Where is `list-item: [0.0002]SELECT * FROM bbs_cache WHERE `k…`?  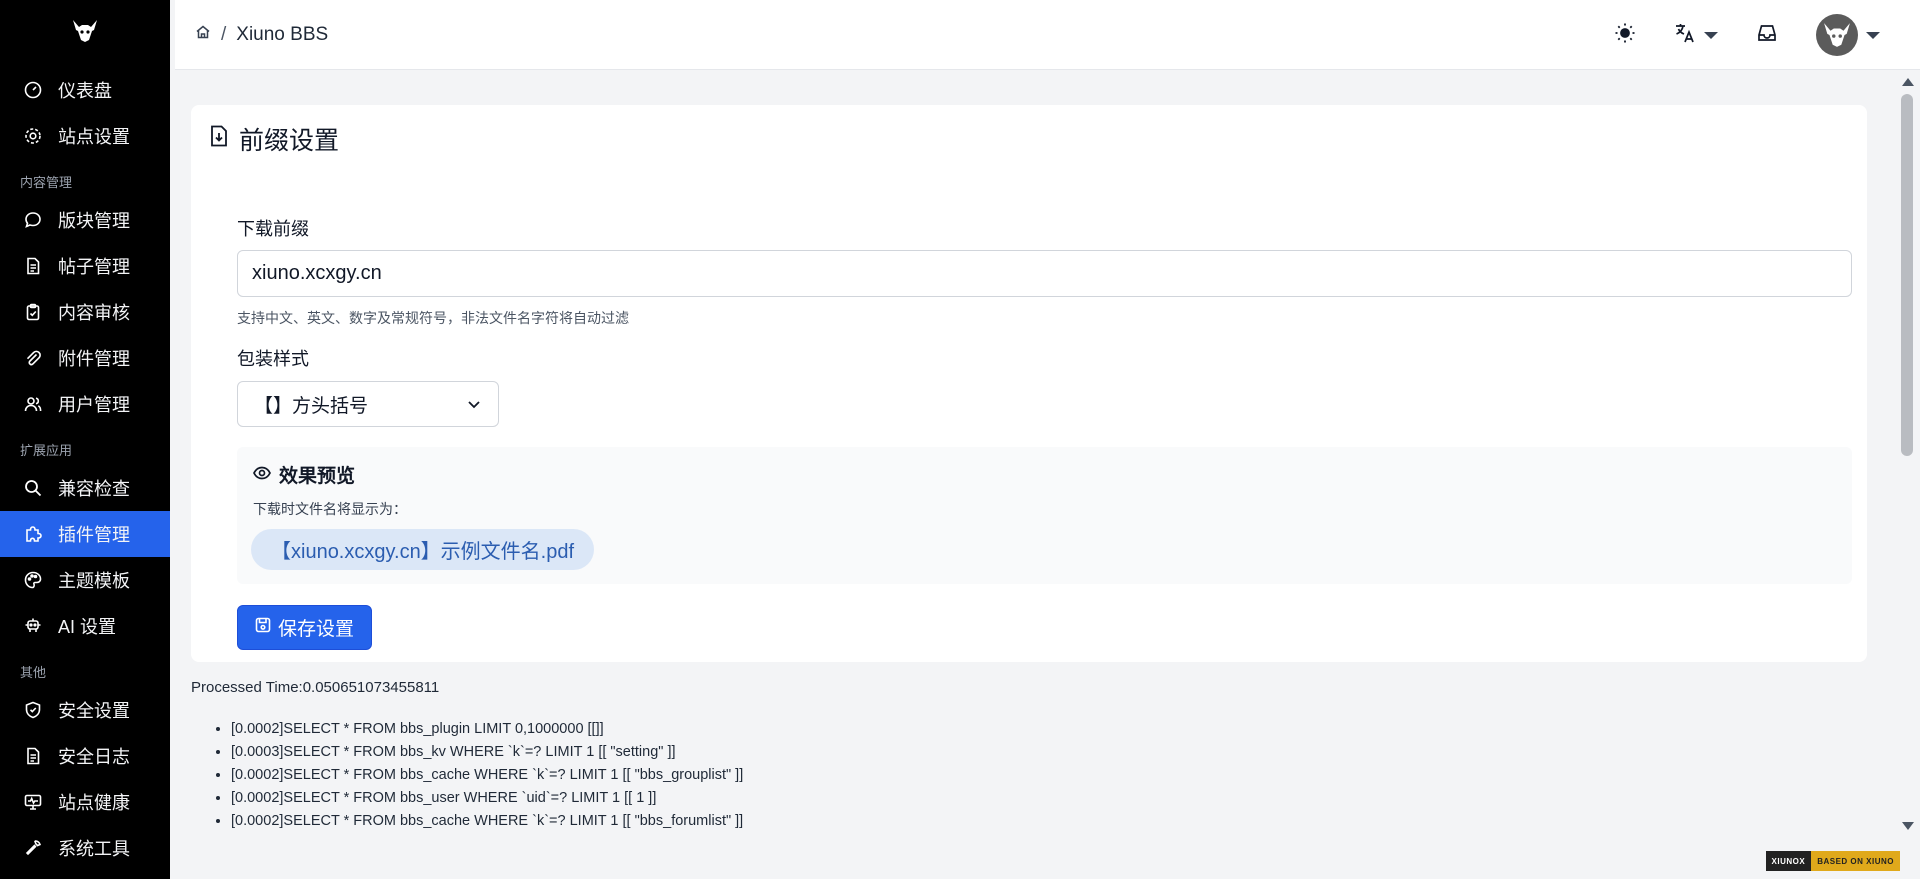 list-item: [0.0002]SELECT * FROM bbs_cache WHERE `k… is located at coordinates (487, 775).